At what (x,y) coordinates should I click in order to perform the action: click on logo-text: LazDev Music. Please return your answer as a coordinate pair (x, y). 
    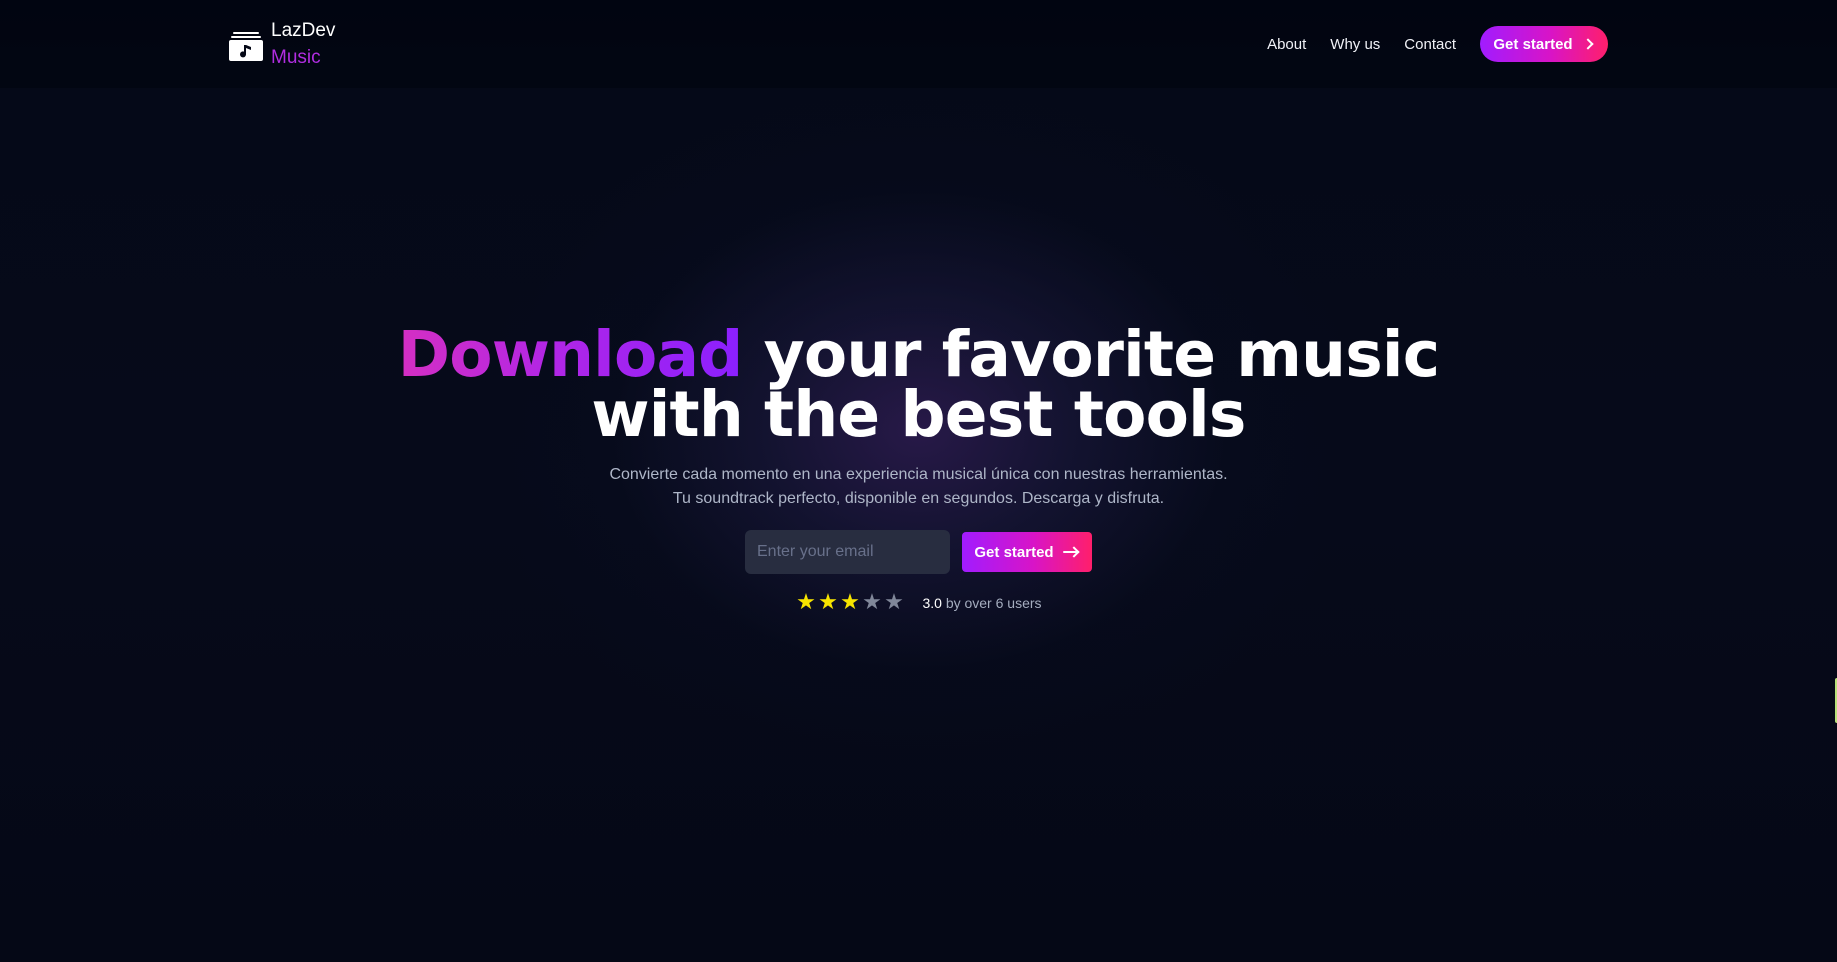
    Looking at the image, I should click on (303, 42).